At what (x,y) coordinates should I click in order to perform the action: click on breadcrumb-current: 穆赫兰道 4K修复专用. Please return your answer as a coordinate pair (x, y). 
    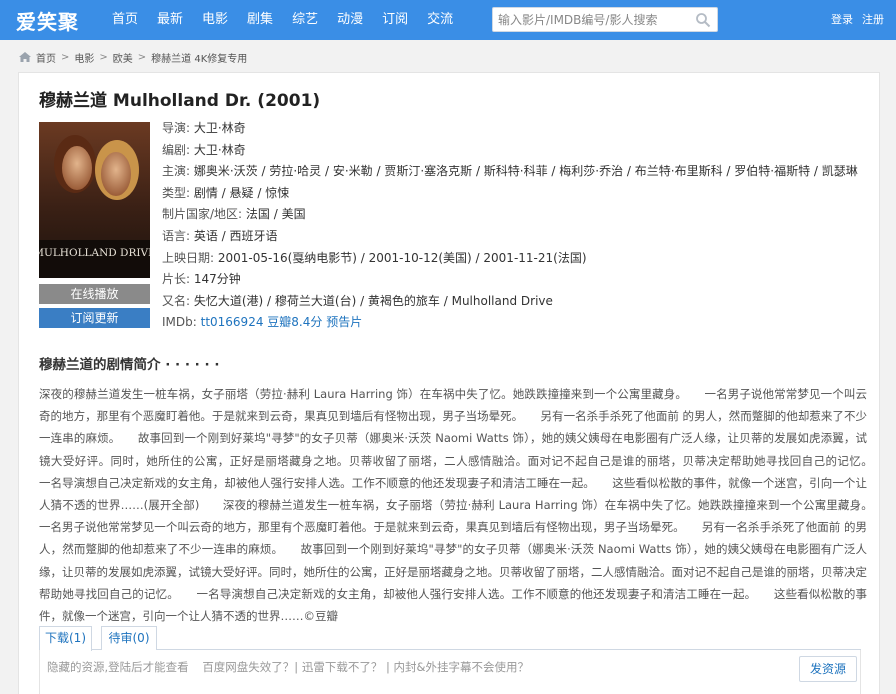
    Looking at the image, I should click on (199, 57).